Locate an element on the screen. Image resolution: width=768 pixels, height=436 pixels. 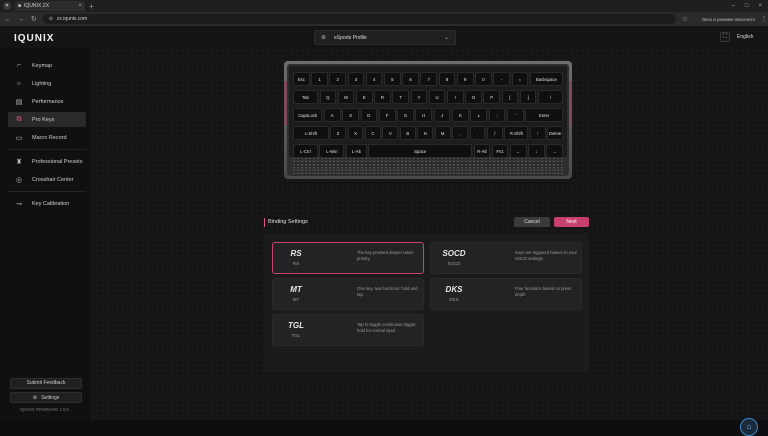
key-u: U is located at coordinates (437, 97).